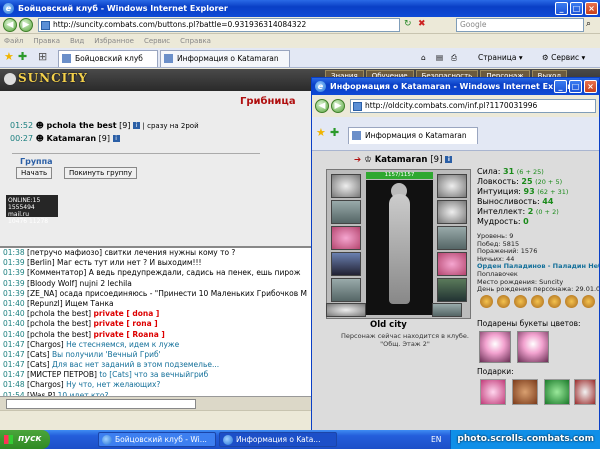 Image resolution: width=600 pixels, height=449 pixels. What do you see at coordinates (42, 293) in the screenshot?
I see `chat-nick: [ZE_NA]` at bounding box center [42, 293].